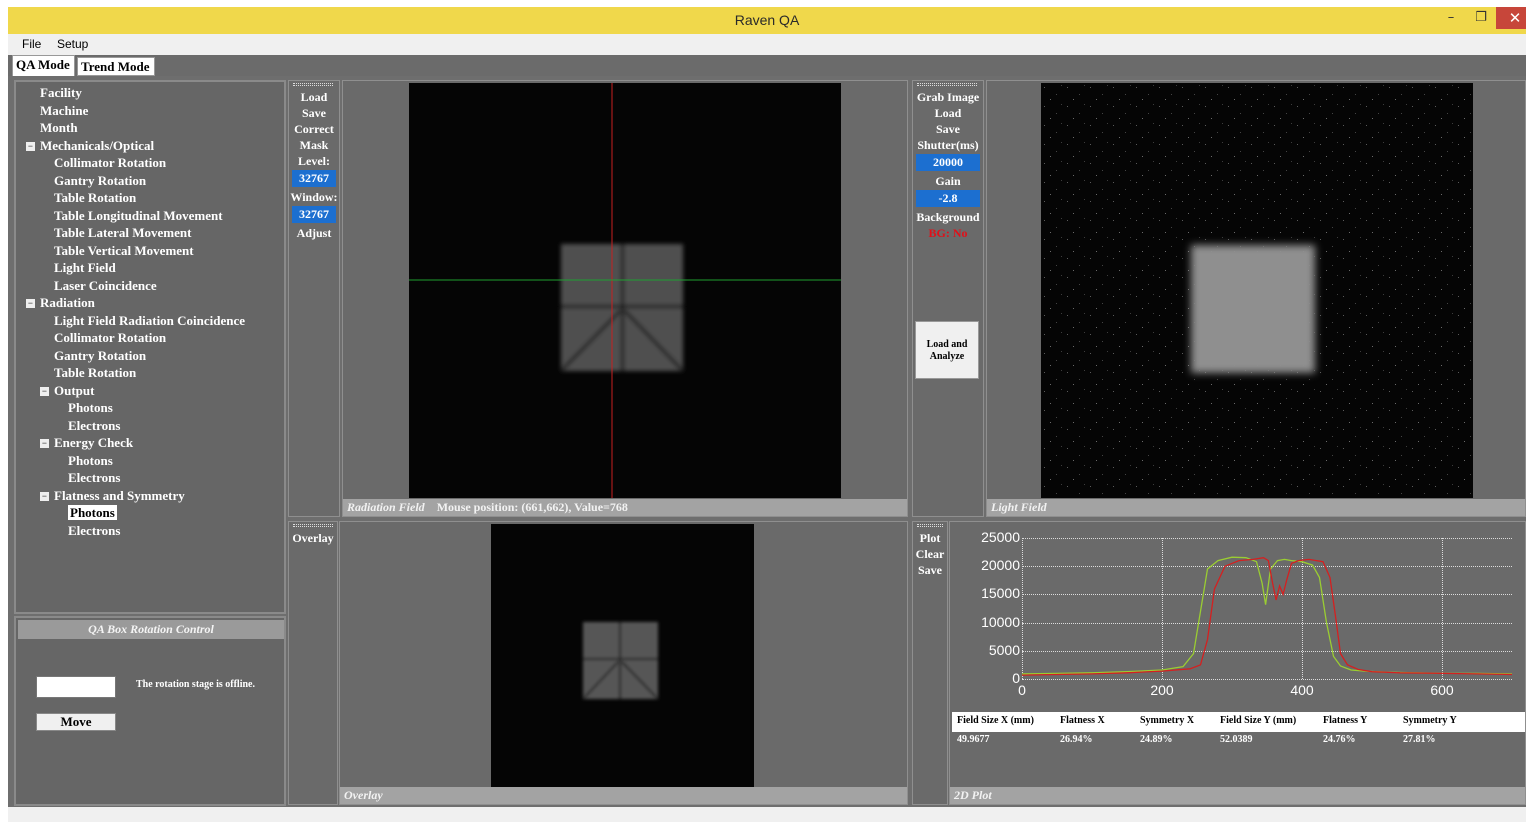 The image size is (1526, 822). I want to click on adjust-button: Adjust, so click(314, 233).